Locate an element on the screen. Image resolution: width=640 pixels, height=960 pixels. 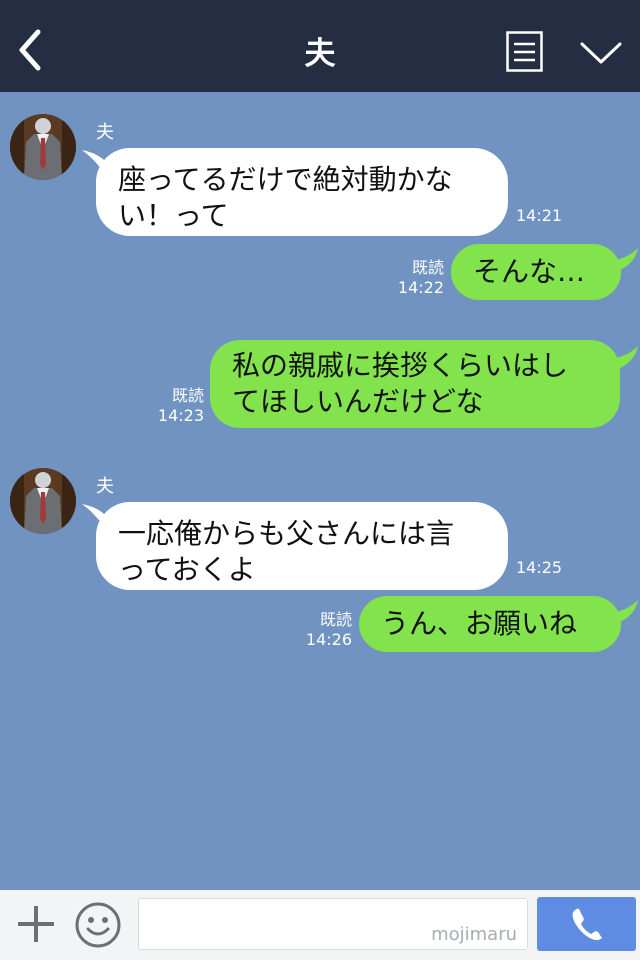
add-button is located at coordinates (36, 924).